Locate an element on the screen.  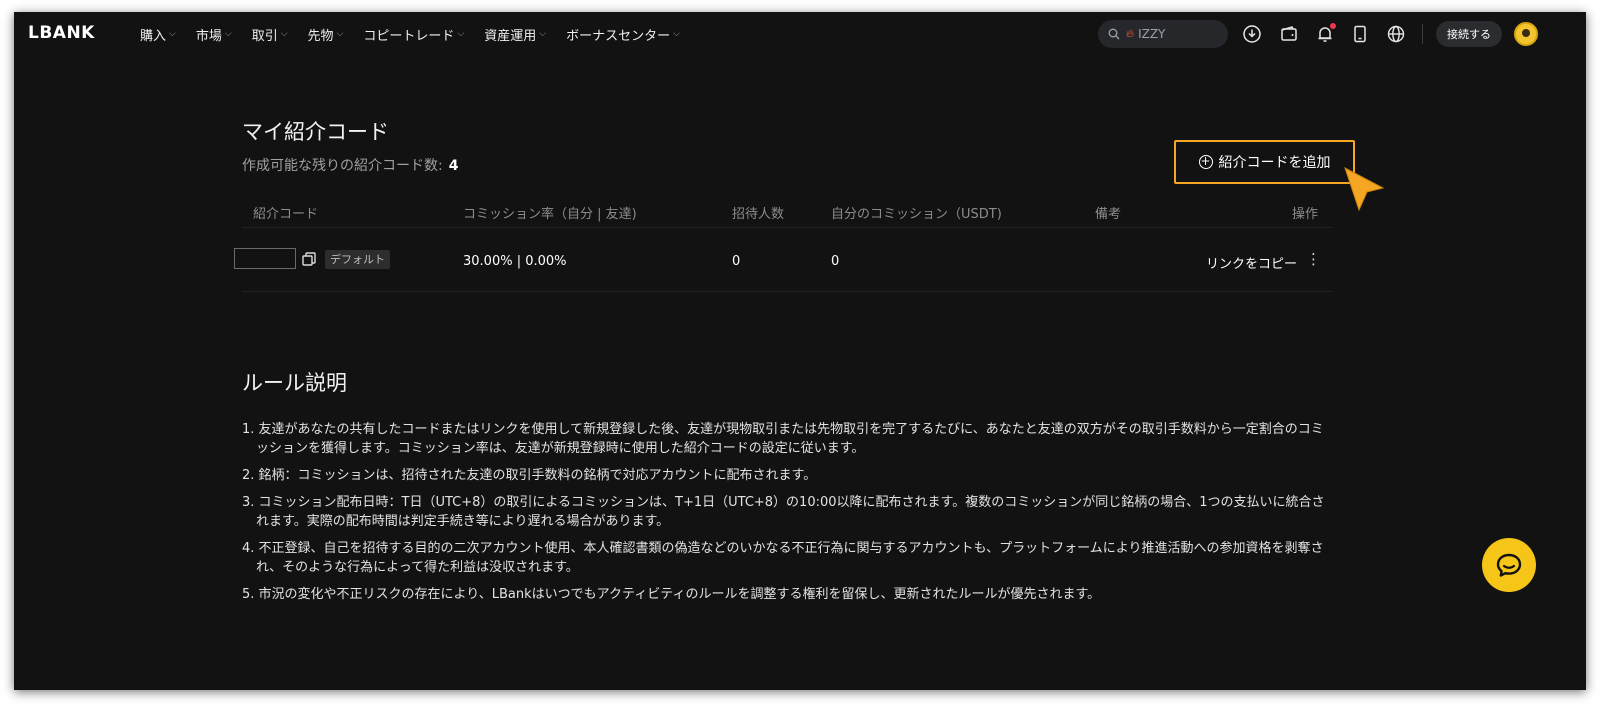
avatar is located at coordinates (1526, 34).